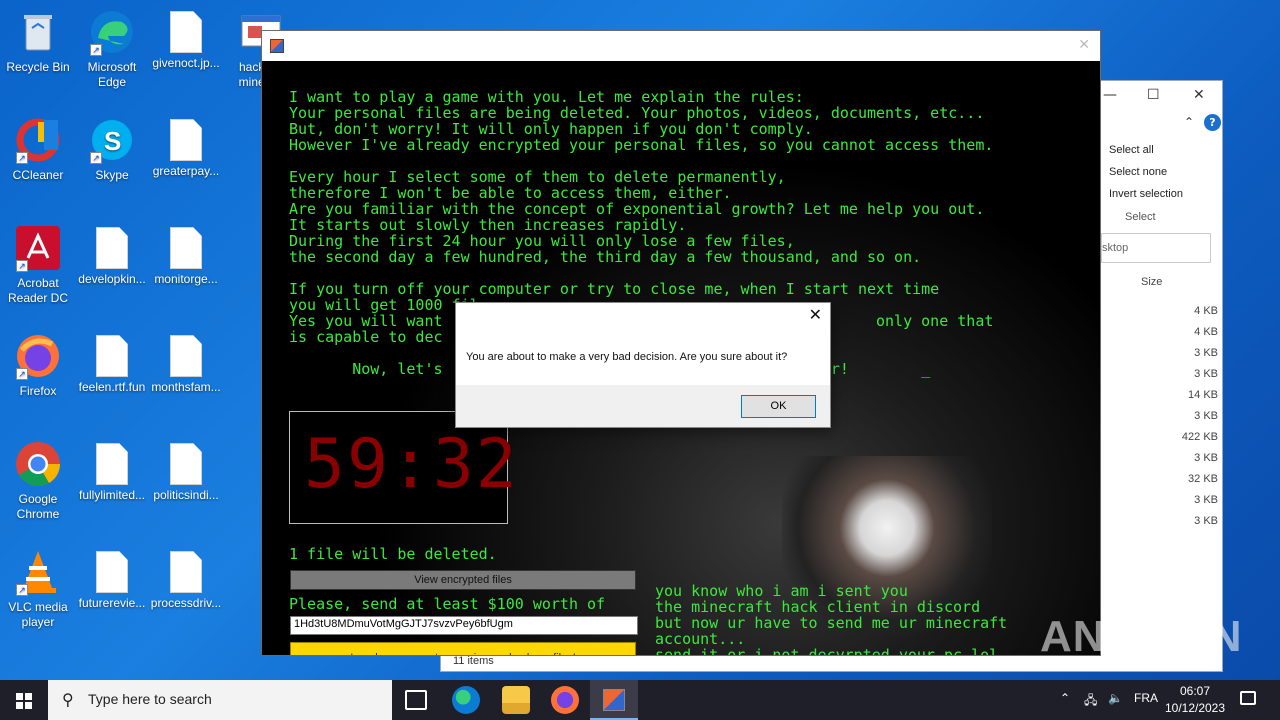 The image size is (1280, 720). What do you see at coordinates (1156, 248) in the screenshot?
I see `search-box: sktop` at bounding box center [1156, 248].